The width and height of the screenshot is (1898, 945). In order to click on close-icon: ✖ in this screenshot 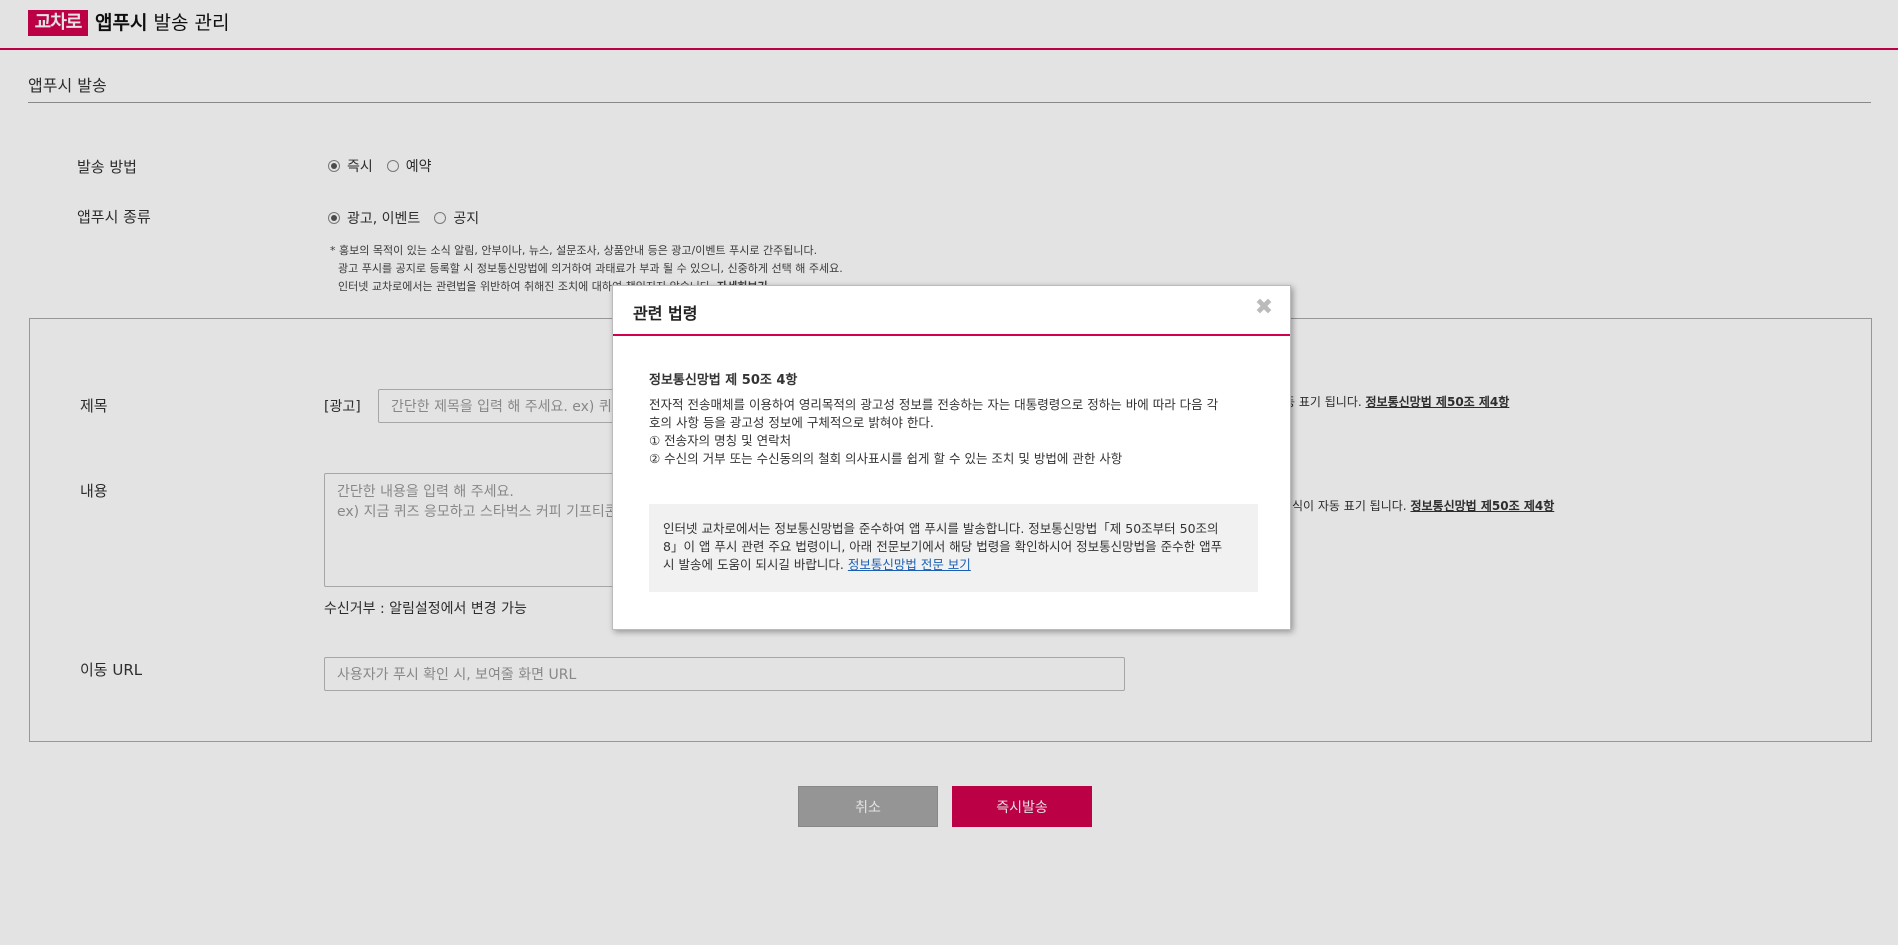, I will do `click(1264, 308)`.